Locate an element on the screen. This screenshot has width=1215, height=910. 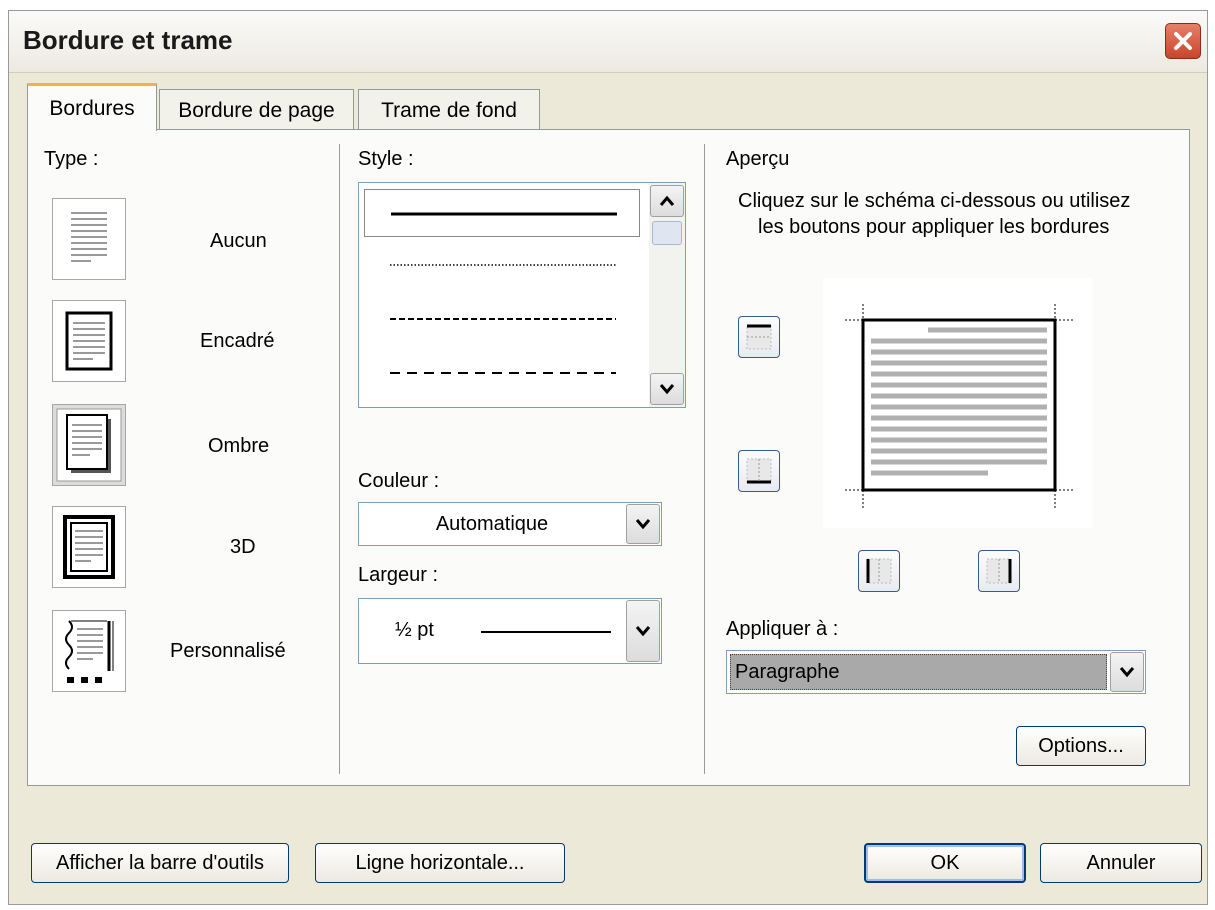
left-border-button is located at coordinates (879, 571).